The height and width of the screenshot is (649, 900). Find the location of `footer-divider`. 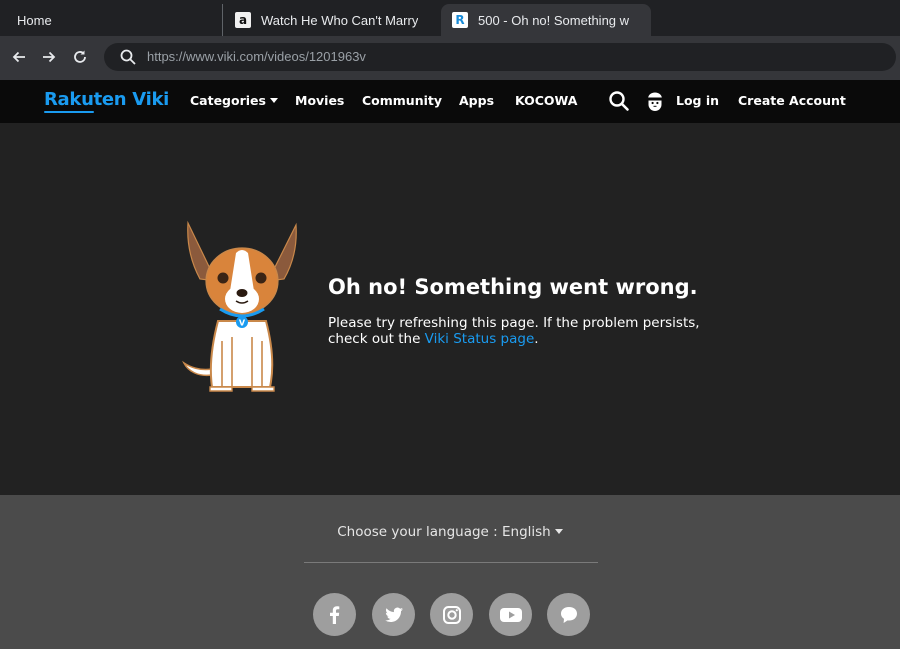

footer-divider is located at coordinates (451, 562).